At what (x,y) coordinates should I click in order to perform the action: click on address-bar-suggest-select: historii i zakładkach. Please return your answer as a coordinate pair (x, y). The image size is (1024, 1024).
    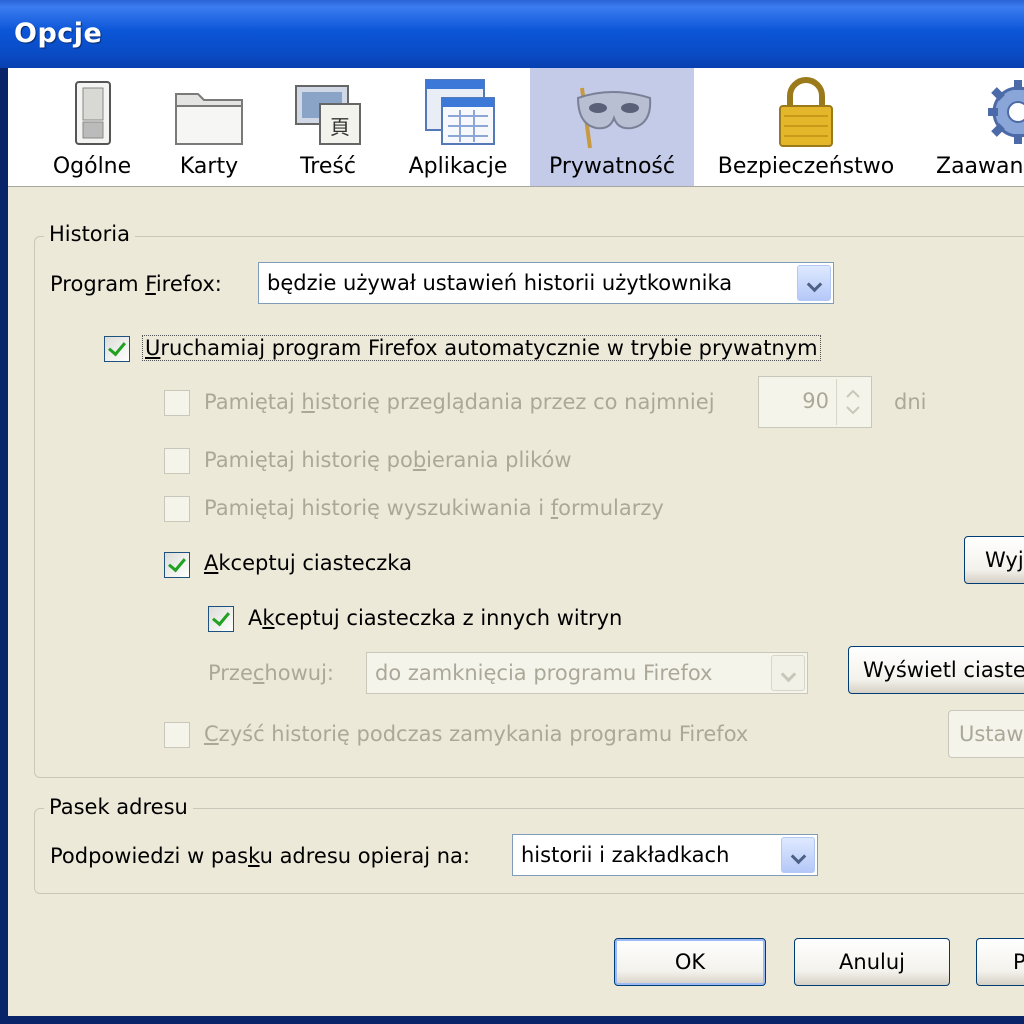
    Looking at the image, I should click on (665, 855).